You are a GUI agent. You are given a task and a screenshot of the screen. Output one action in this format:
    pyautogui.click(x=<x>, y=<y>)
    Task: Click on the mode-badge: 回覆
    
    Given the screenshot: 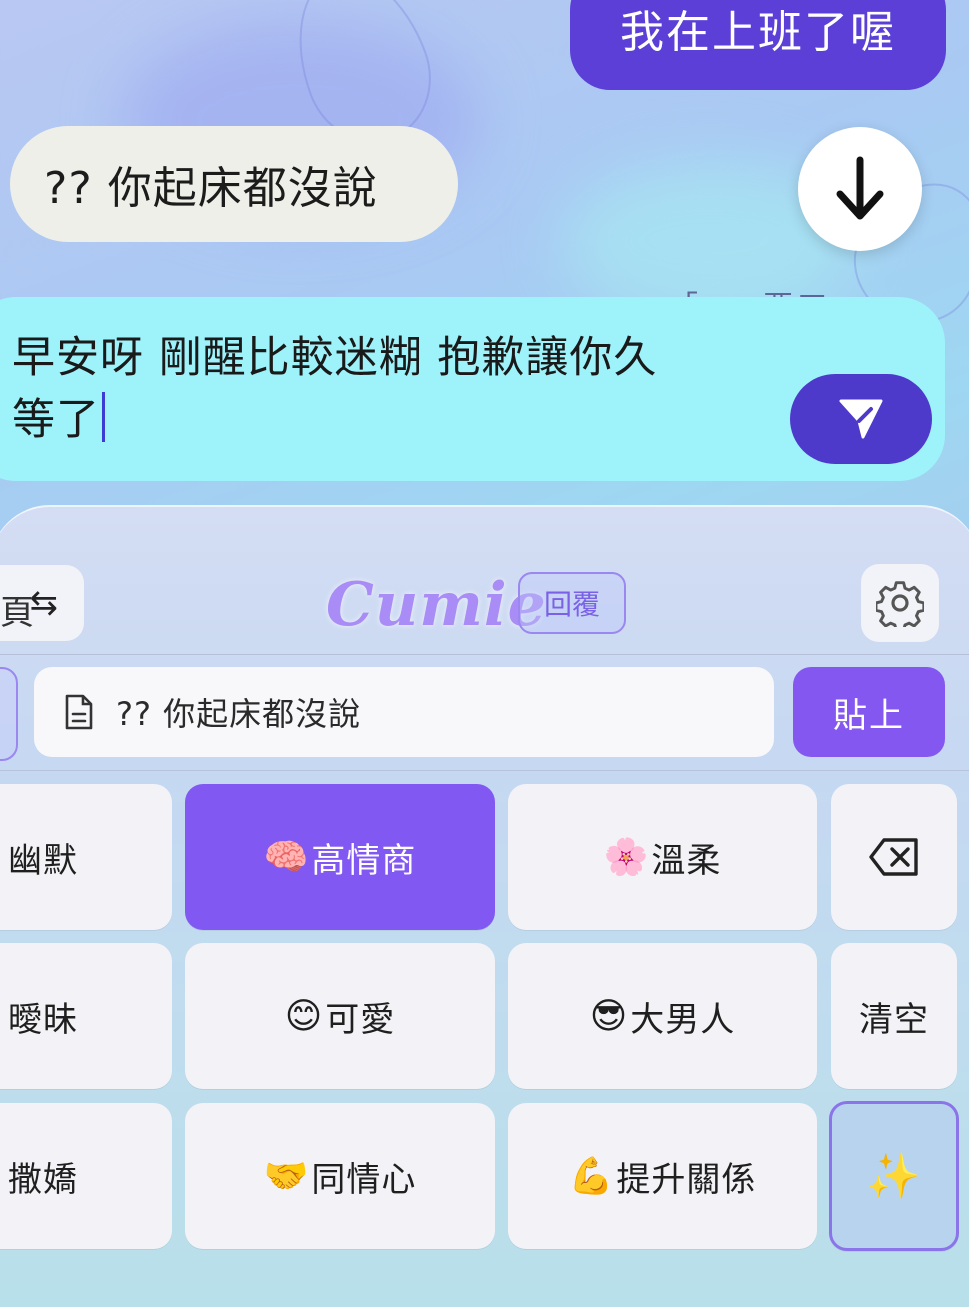 What is the action you would take?
    pyautogui.click(x=572, y=603)
    